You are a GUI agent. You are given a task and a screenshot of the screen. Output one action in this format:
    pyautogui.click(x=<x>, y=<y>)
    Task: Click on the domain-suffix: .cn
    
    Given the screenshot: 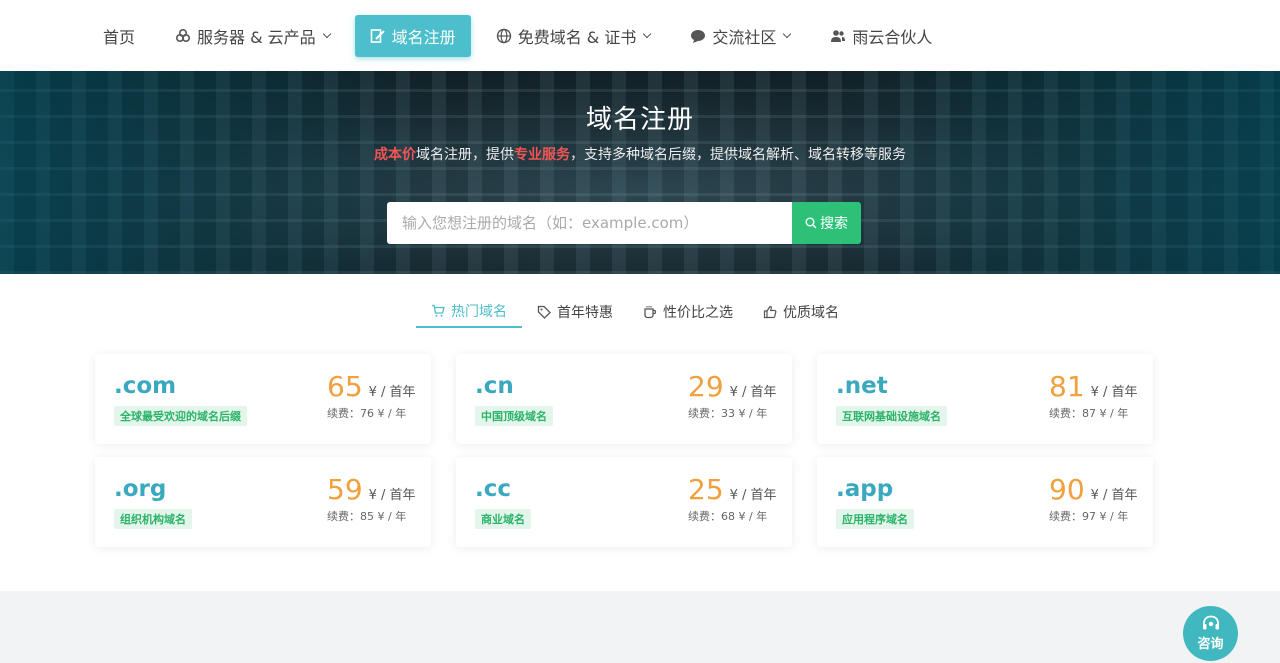 What is the action you would take?
    pyautogui.click(x=494, y=386)
    